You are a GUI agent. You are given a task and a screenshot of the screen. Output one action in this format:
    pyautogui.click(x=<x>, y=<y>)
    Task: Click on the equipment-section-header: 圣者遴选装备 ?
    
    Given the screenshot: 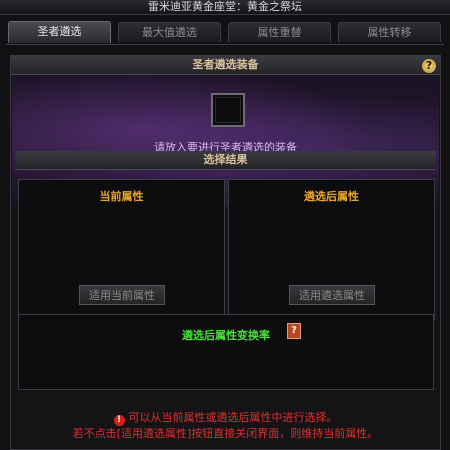 What is the action you would take?
    pyautogui.click(x=225, y=65)
    